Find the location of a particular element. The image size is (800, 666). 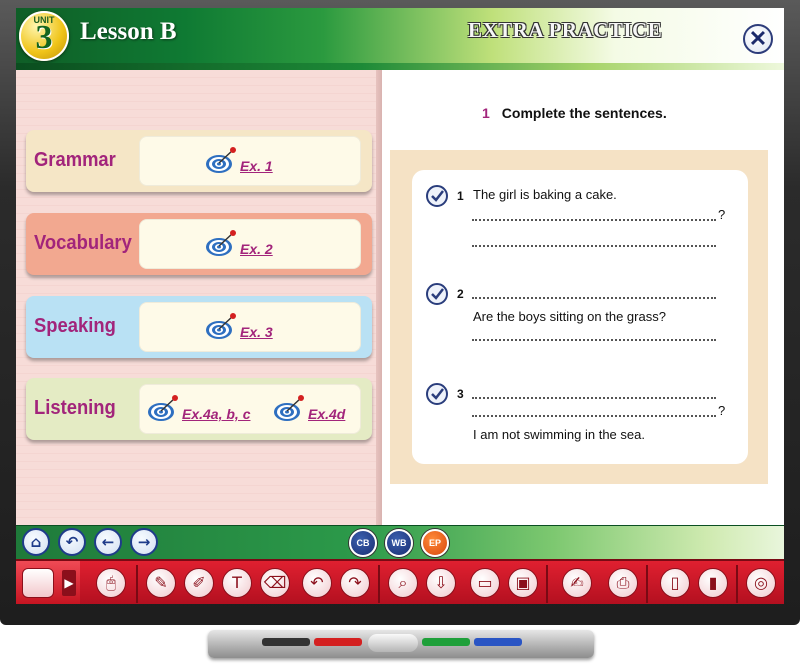

undo-button: ↶ is located at coordinates (317, 583).